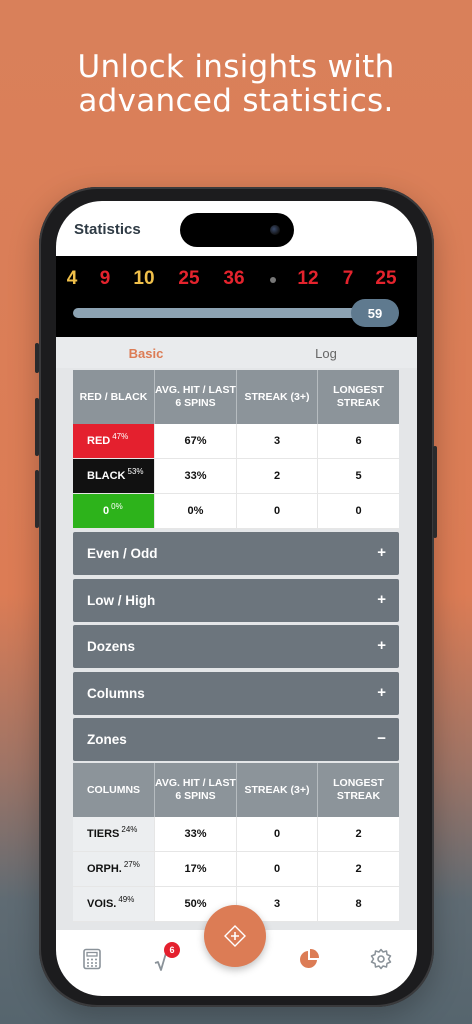  What do you see at coordinates (116, 693) in the screenshot?
I see `section-title: Columns` at bounding box center [116, 693].